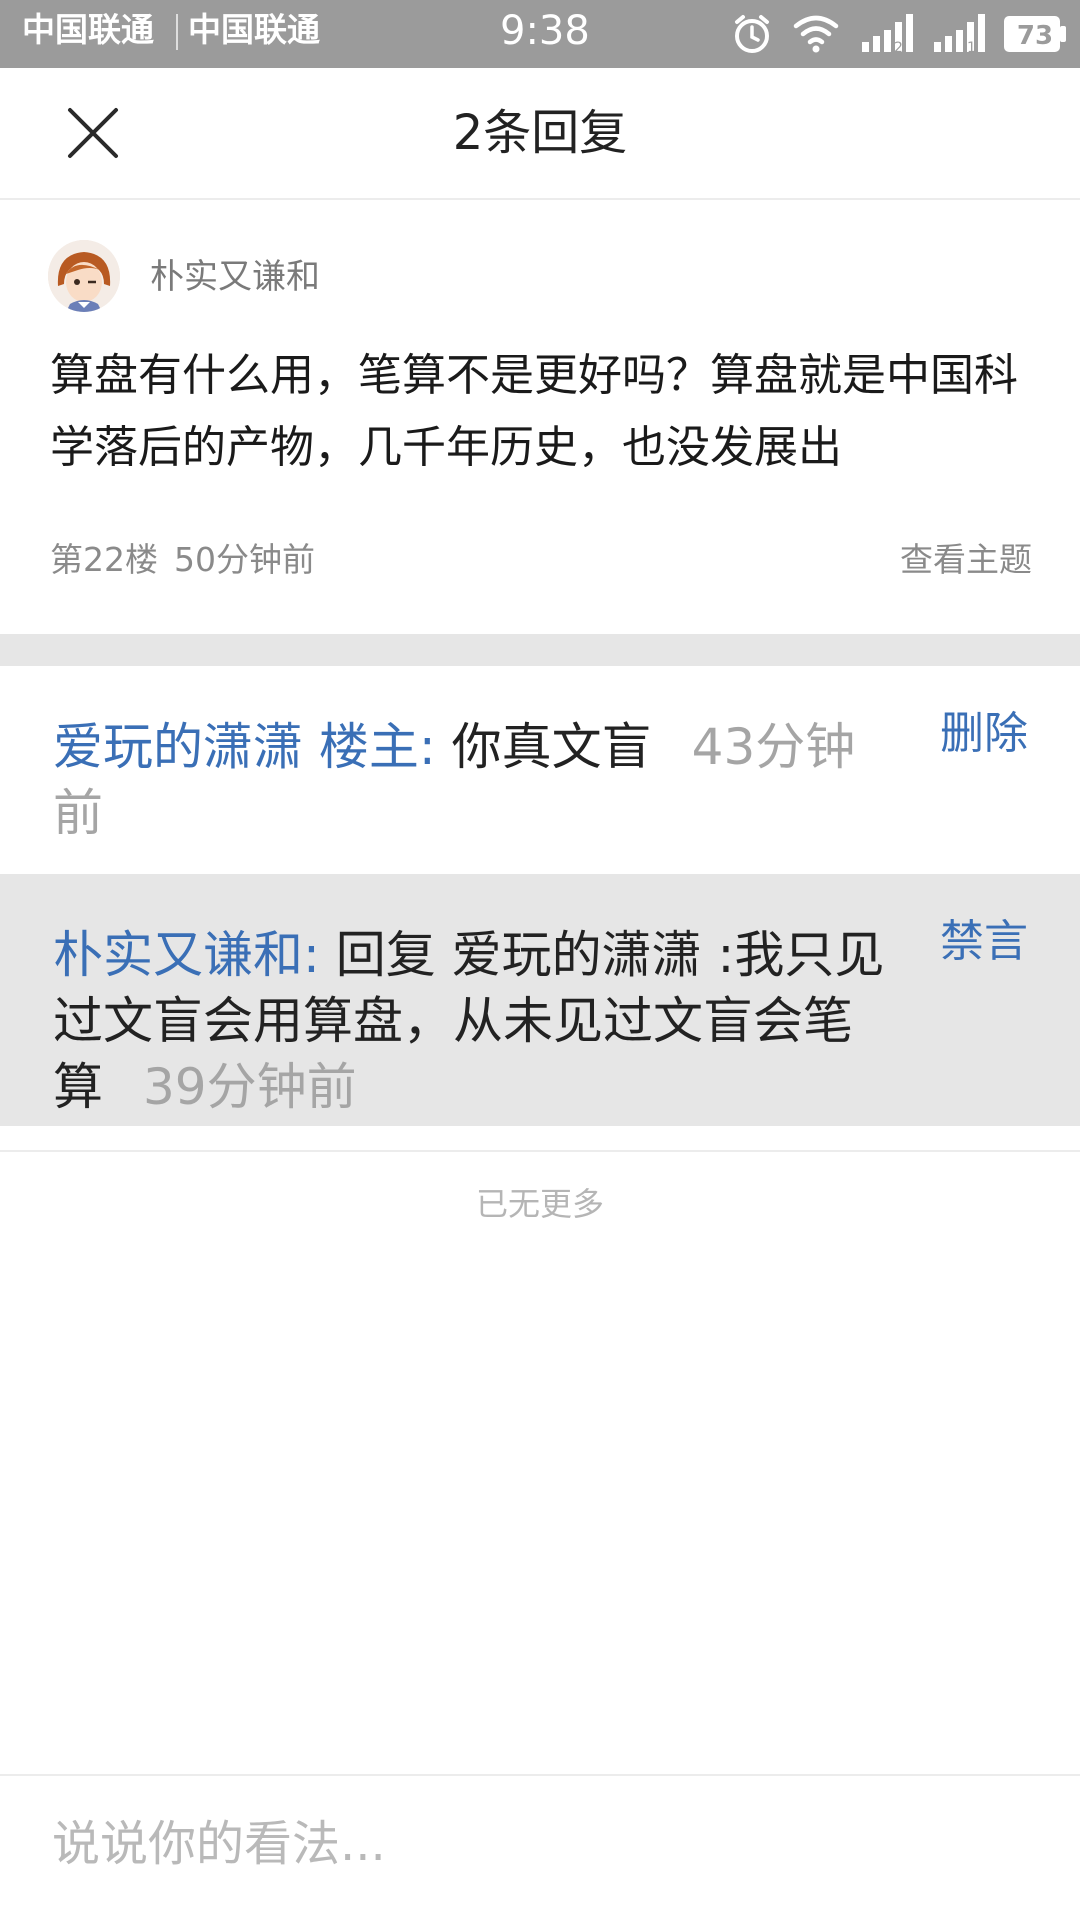 The height and width of the screenshot is (1912, 1080). I want to click on close-button, so click(93, 133).